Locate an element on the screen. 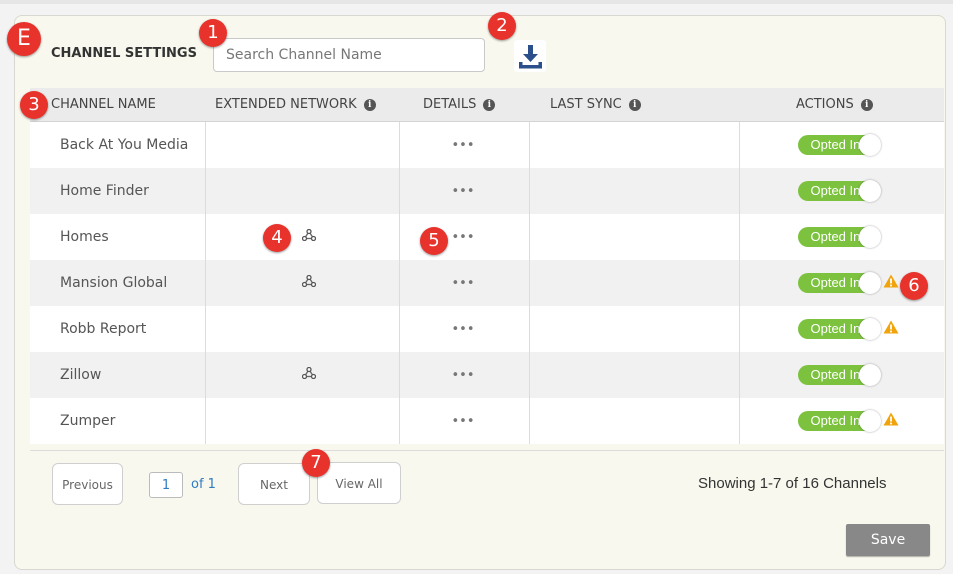 The height and width of the screenshot is (574, 953). page-count: of 1 is located at coordinates (203, 484).